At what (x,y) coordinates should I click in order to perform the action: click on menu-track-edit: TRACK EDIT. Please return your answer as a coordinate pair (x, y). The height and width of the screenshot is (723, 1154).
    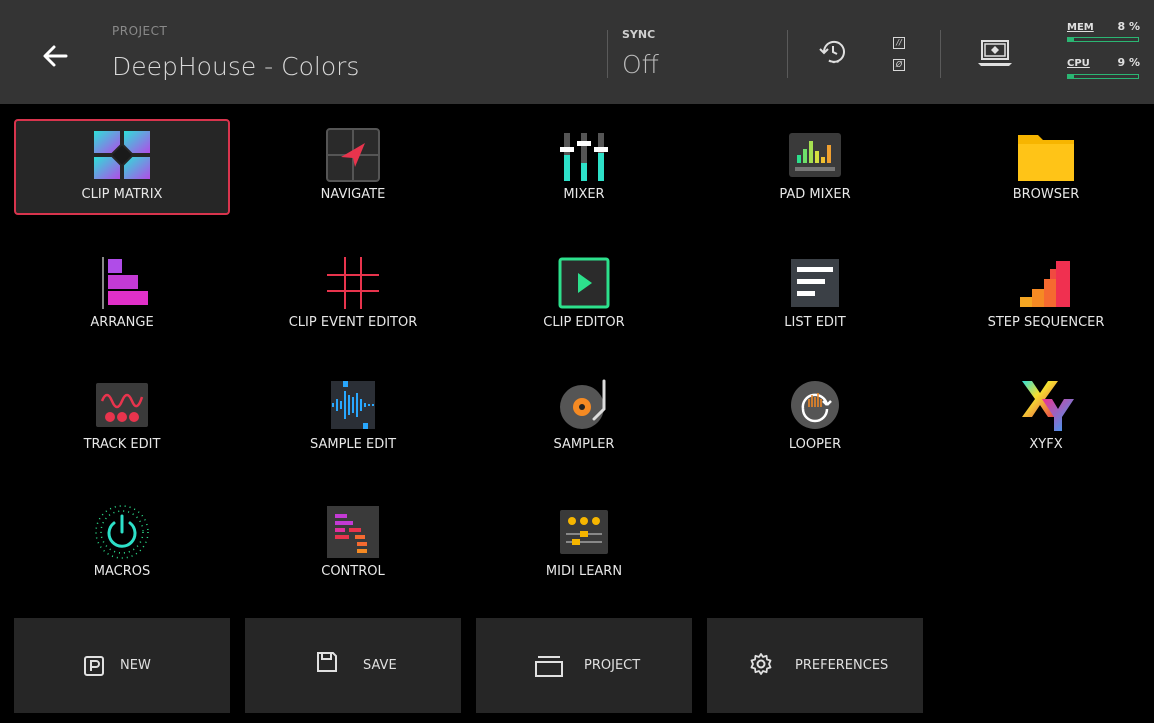
    Looking at the image, I should click on (122, 417).